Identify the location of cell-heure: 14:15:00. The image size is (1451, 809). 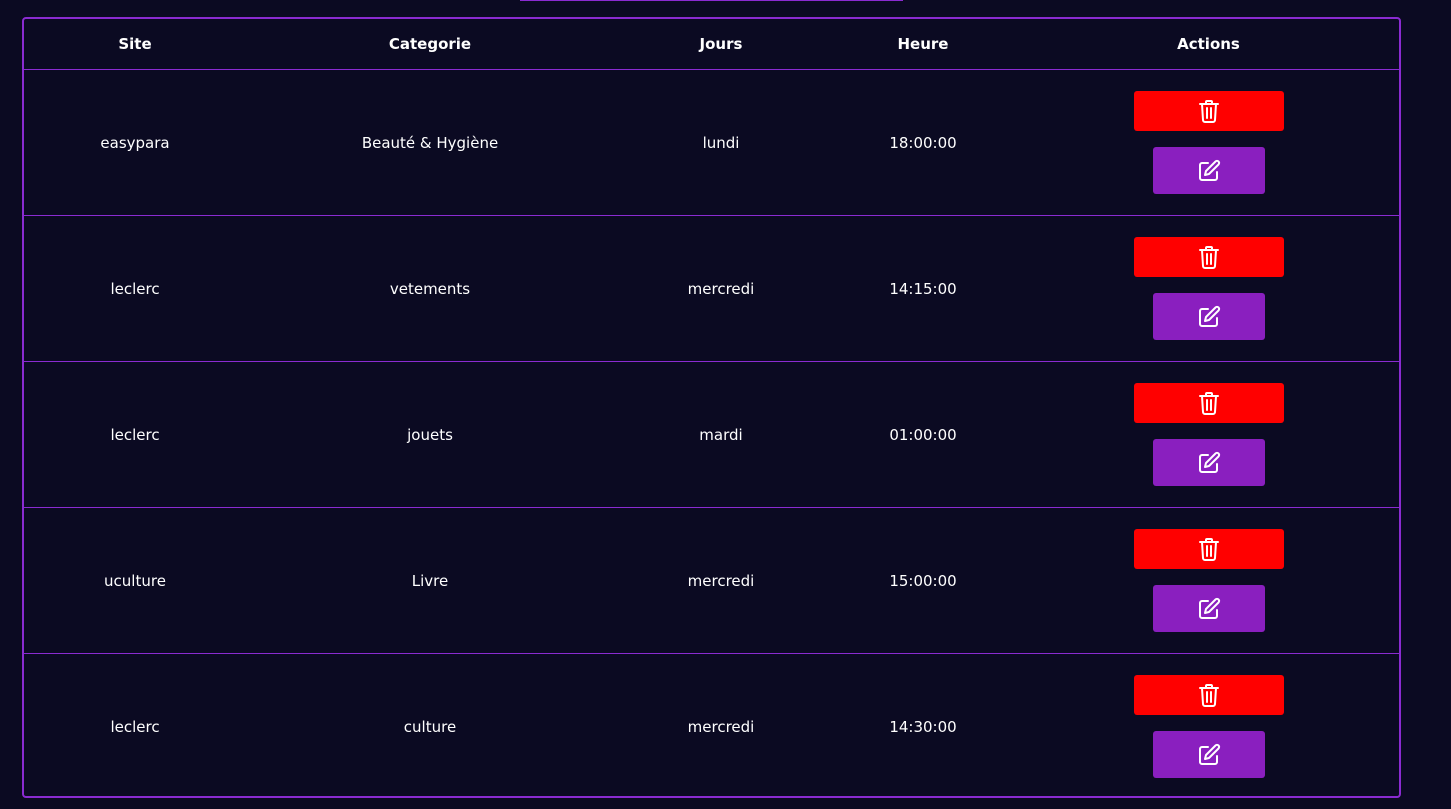
(923, 288).